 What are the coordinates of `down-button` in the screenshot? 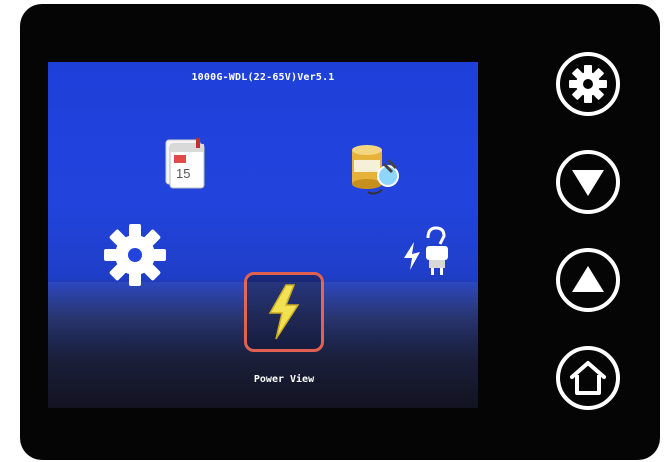 It's located at (588, 182).